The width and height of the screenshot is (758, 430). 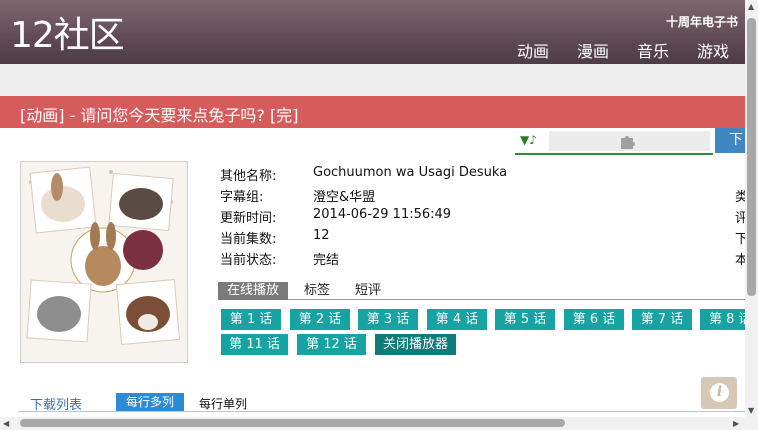 What do you see at coordinates (292, 423) in the screenshot?
I see `horizontal-scroll-thumb` at bounding box center [292, 423].